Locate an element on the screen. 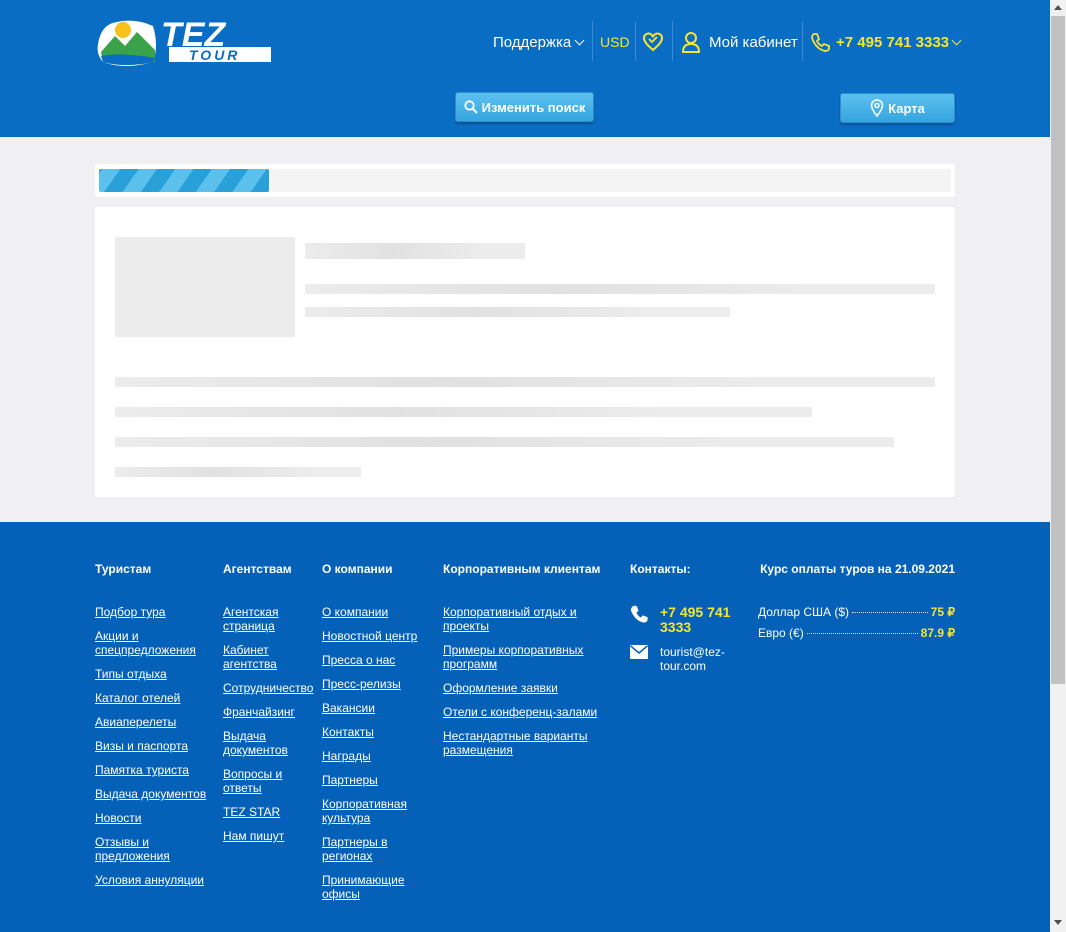 The image size is (1066, 932). footer-link: Новостной центр is located at coordinates (378, 636).